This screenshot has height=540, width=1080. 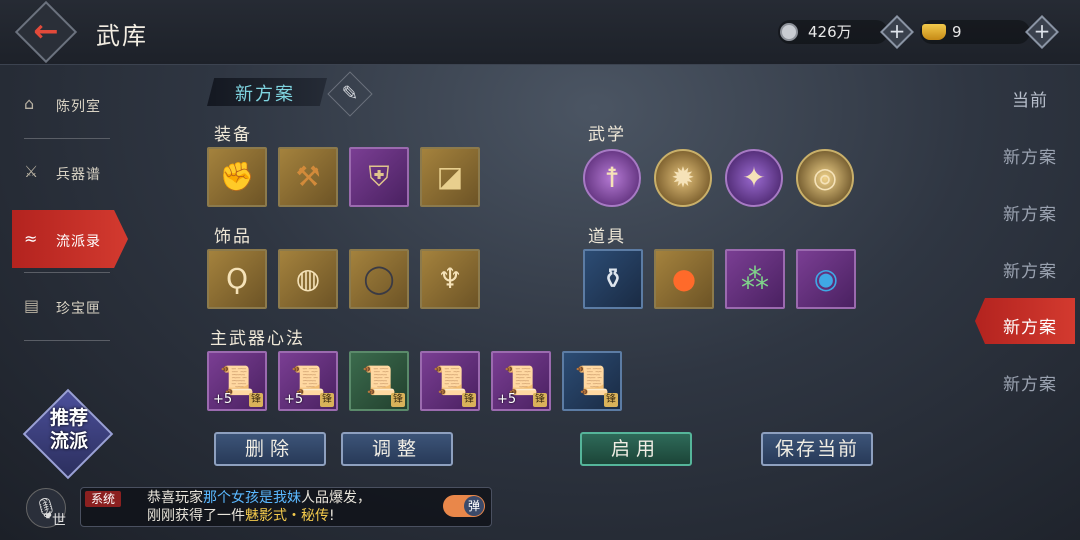 I want to click on potion-jar-icon: ⚱, so click(x=613, y=278).